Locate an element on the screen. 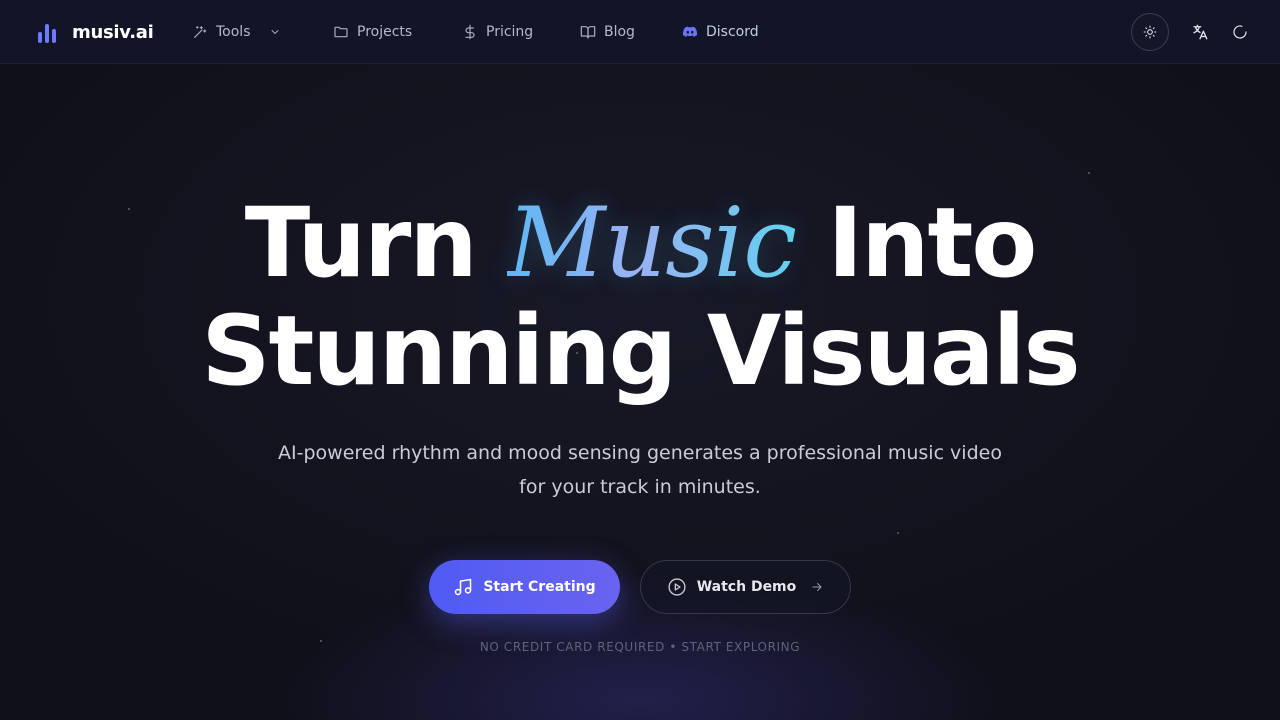  nav-item-pricing: Pricing is located at coordinates (497, 32).